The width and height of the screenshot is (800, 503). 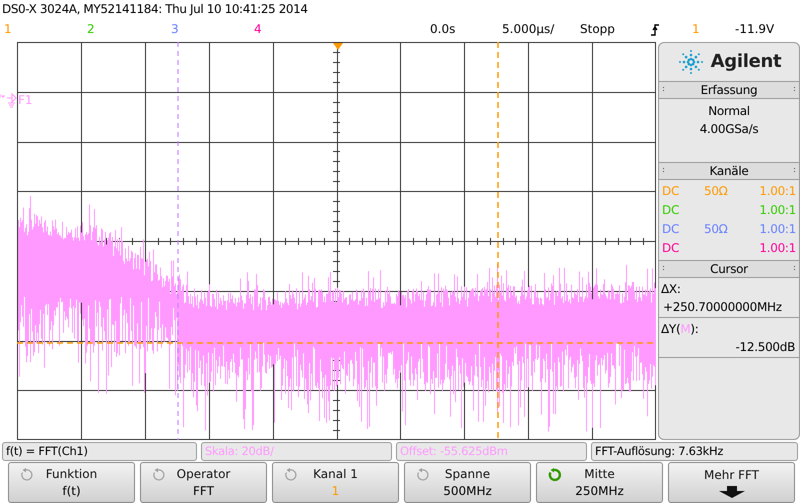 What do you see at coordinates (729, 269) in the screenshot?
I see `section-title: Cursor` at bounding box center [729, 269].